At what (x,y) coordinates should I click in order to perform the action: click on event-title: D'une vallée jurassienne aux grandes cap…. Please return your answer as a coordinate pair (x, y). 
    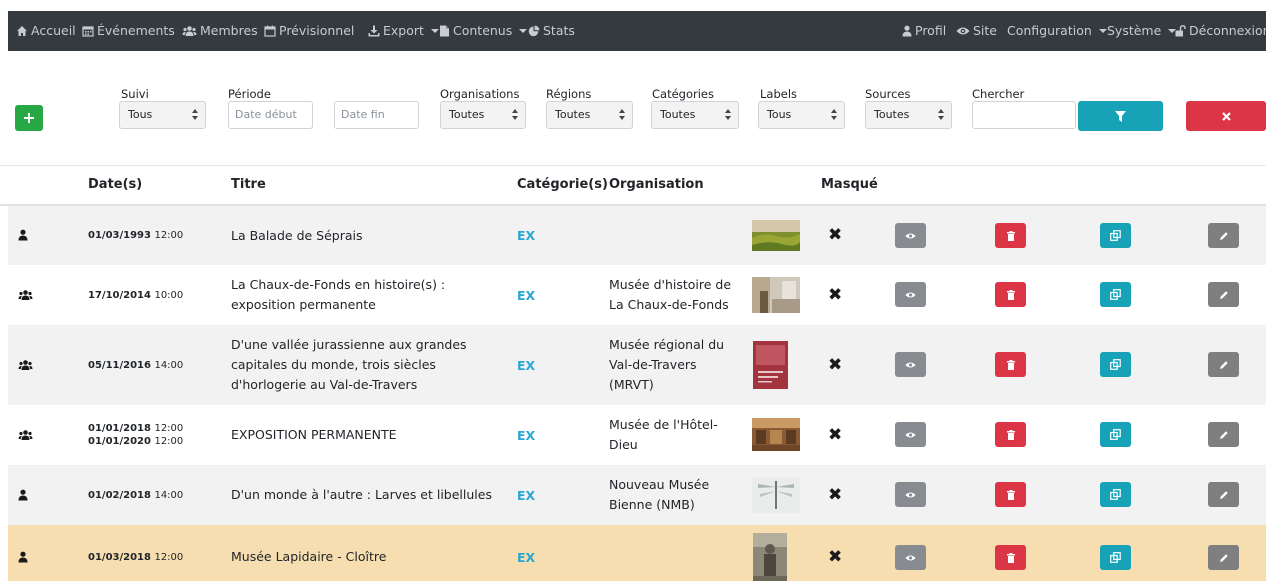
    Looking at the image, I should click on (349, 364).